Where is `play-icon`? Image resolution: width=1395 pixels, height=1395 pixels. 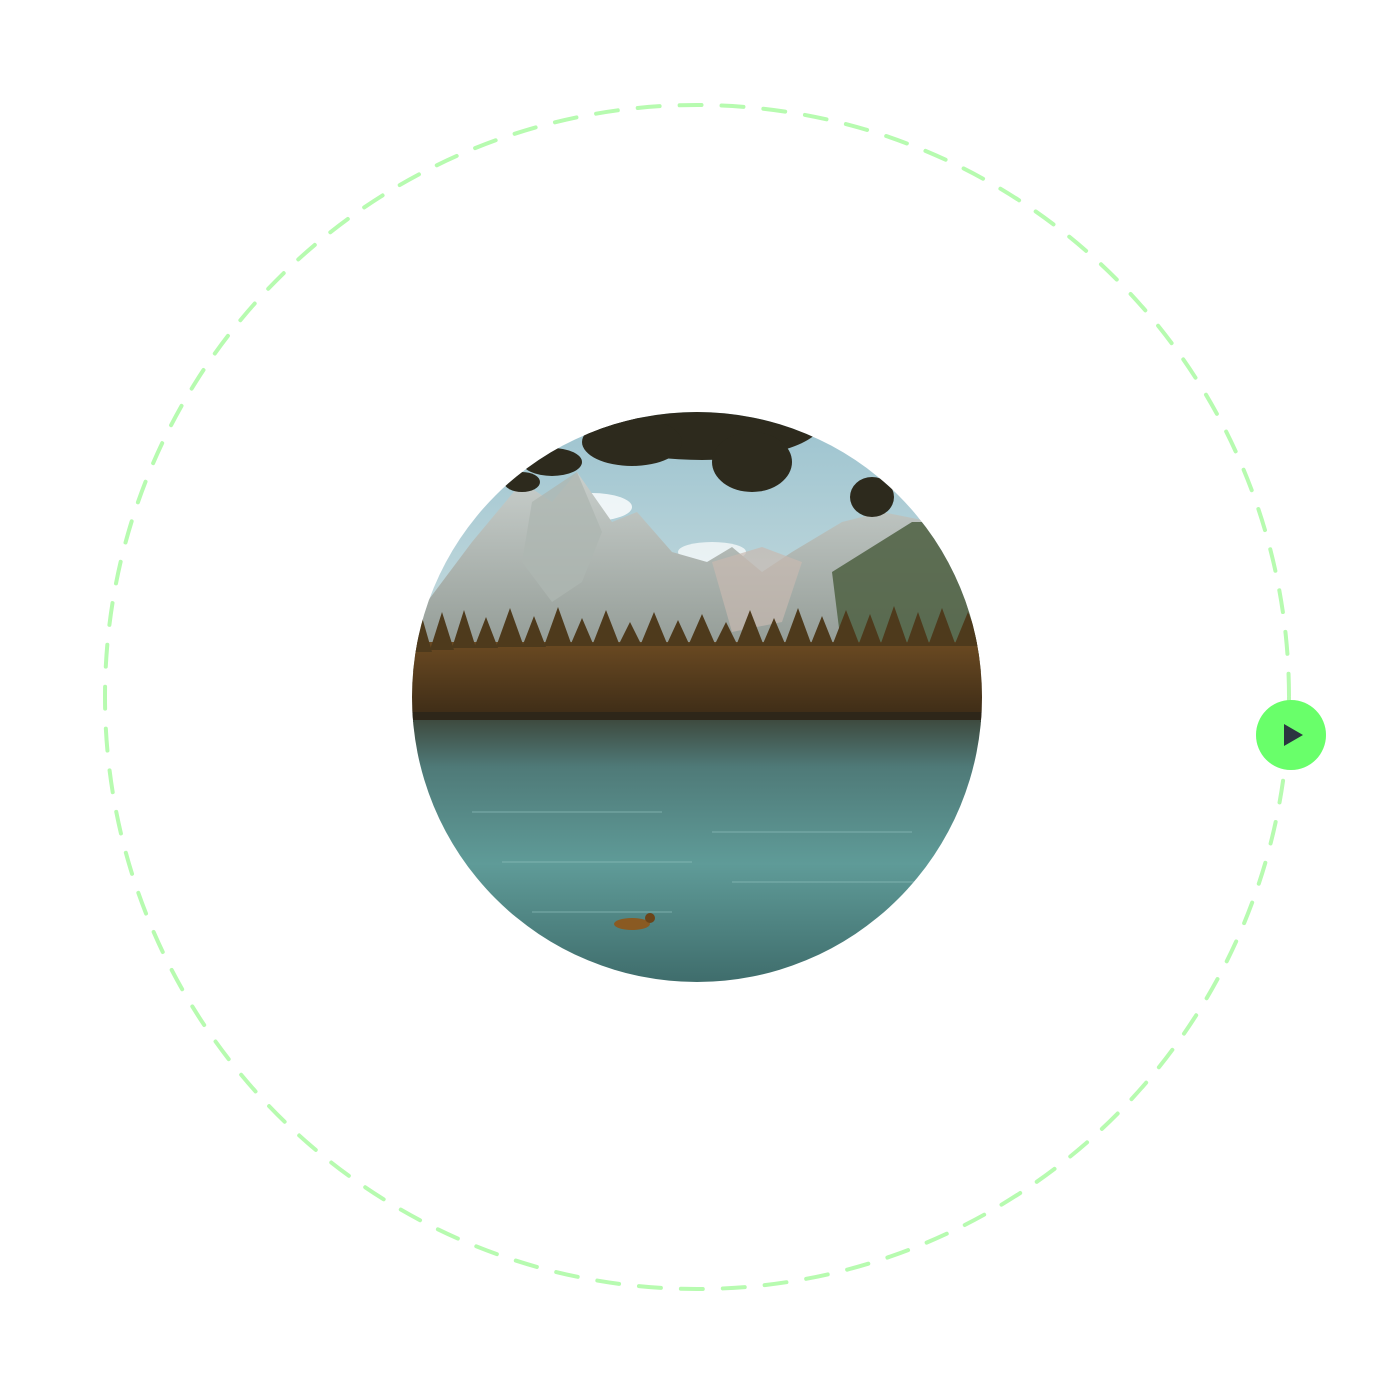
play-icon is located at coordinates (1291, 735).